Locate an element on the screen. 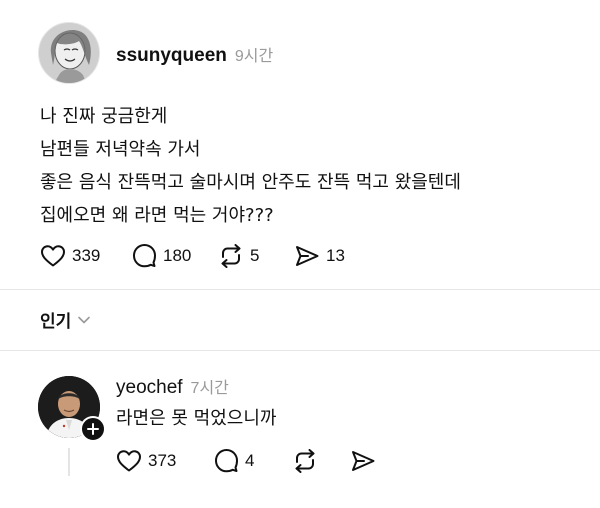 The height and width of the screenshot is (508, 600). post-time: 9시간 is located at coordinates (254, 56).